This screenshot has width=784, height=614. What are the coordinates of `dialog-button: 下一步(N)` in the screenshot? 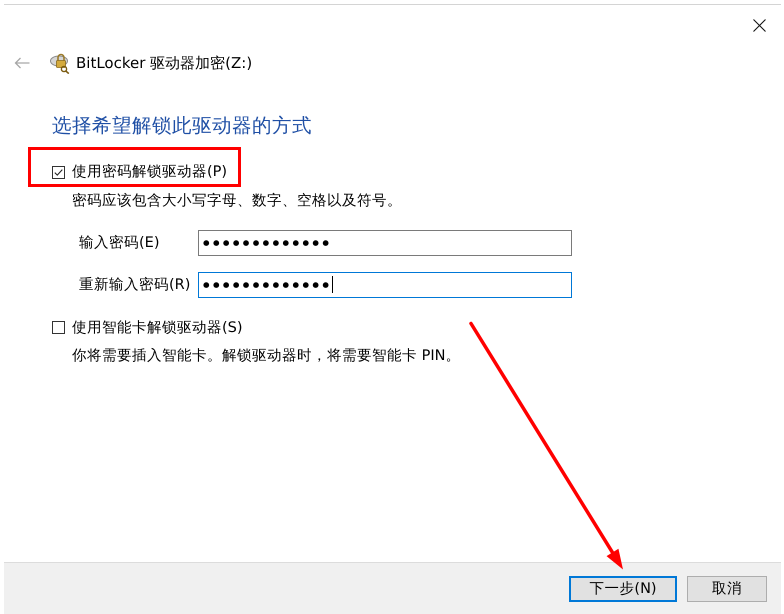 It's located at (623, 589).